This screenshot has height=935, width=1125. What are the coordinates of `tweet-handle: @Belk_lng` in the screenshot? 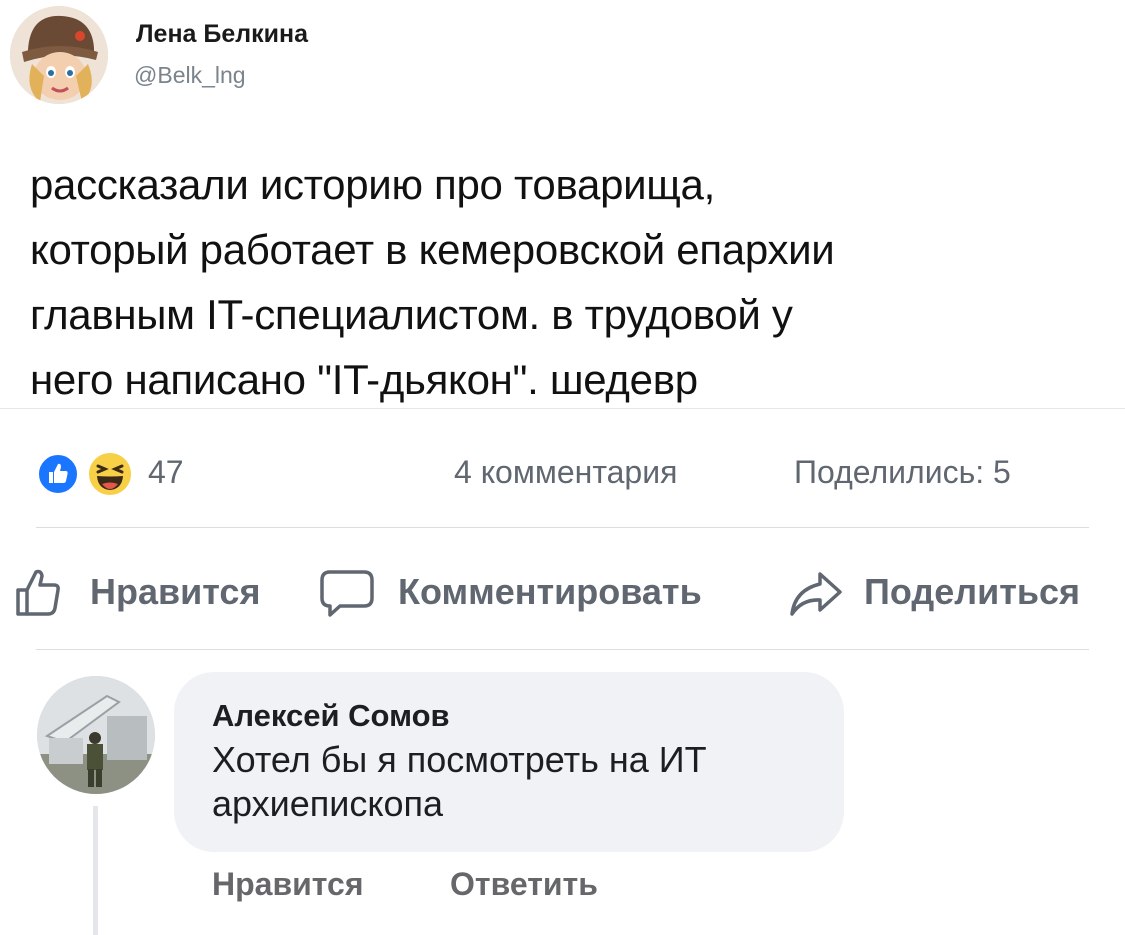 It's located at (190, 75).